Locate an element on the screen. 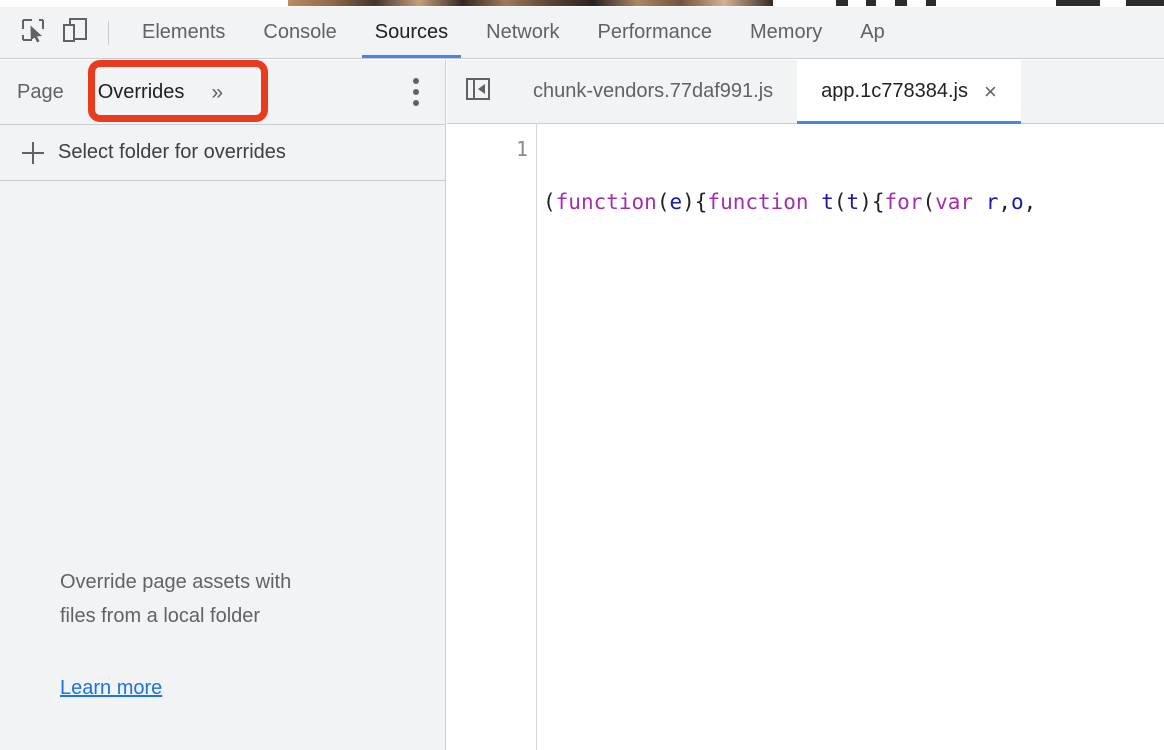  inspect-element-button is located at coordinates (33, 33).